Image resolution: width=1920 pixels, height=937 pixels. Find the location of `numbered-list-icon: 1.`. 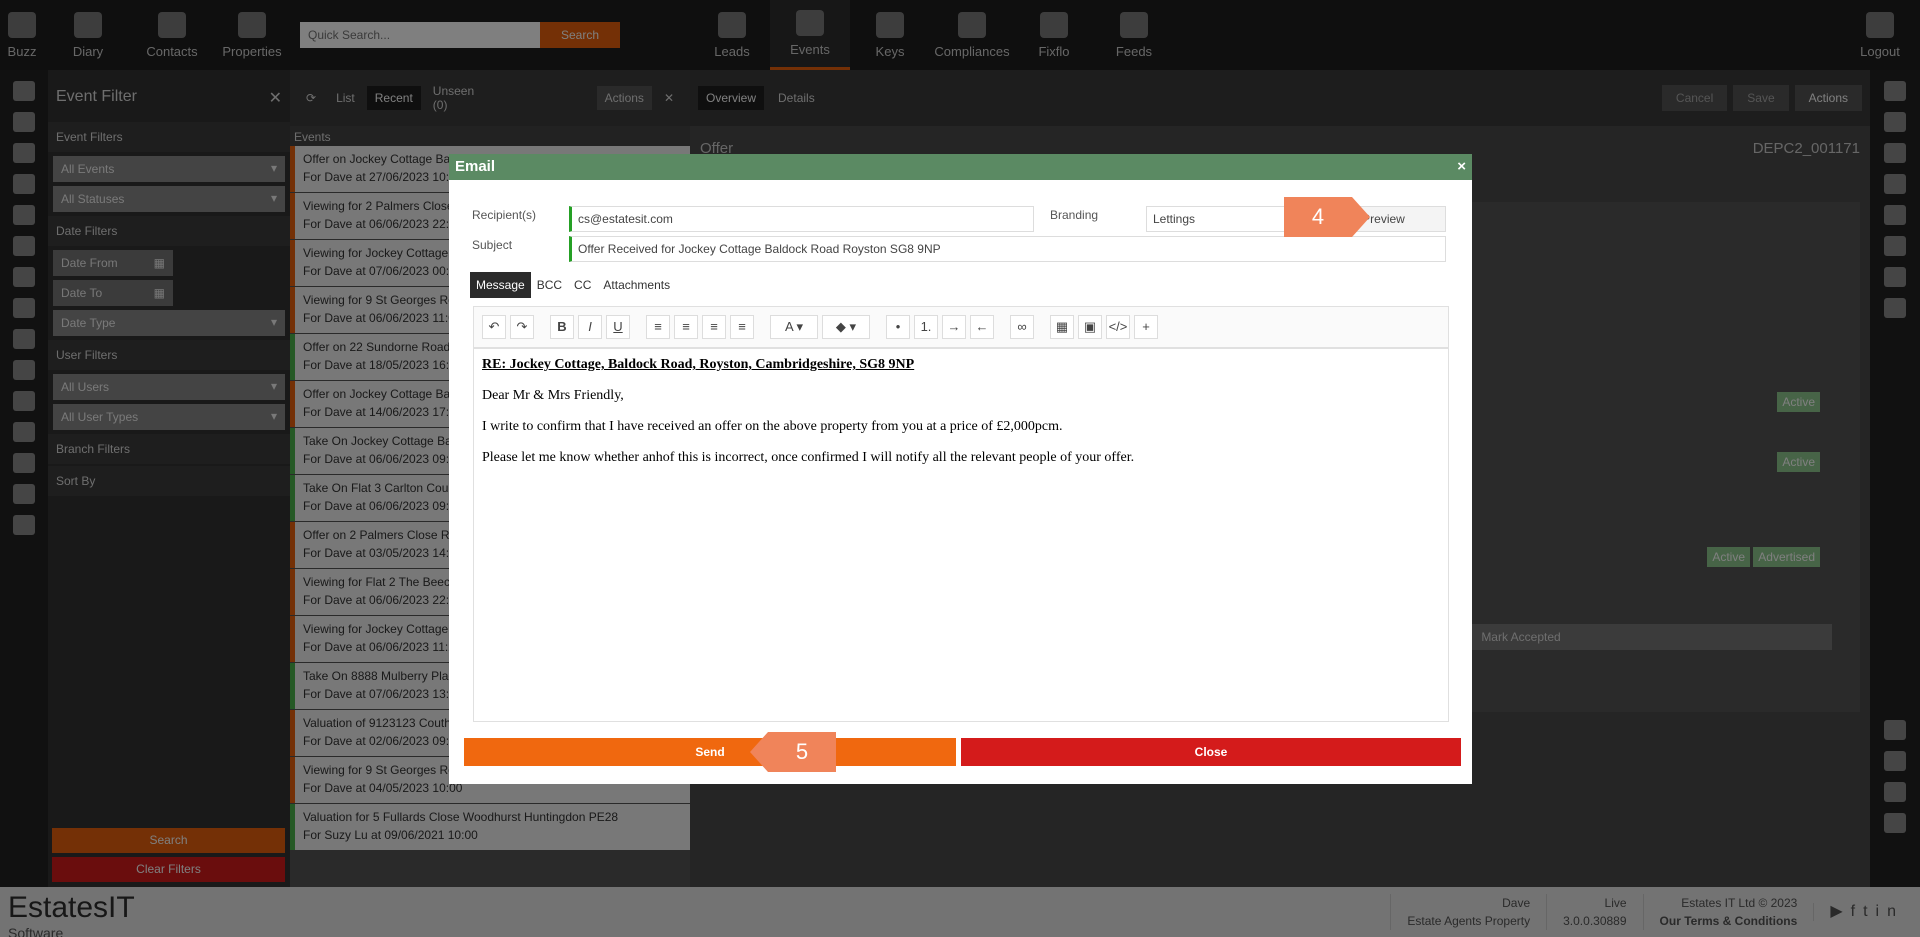

numbered-list-icon: 1. is located at coordinates (926, 327).